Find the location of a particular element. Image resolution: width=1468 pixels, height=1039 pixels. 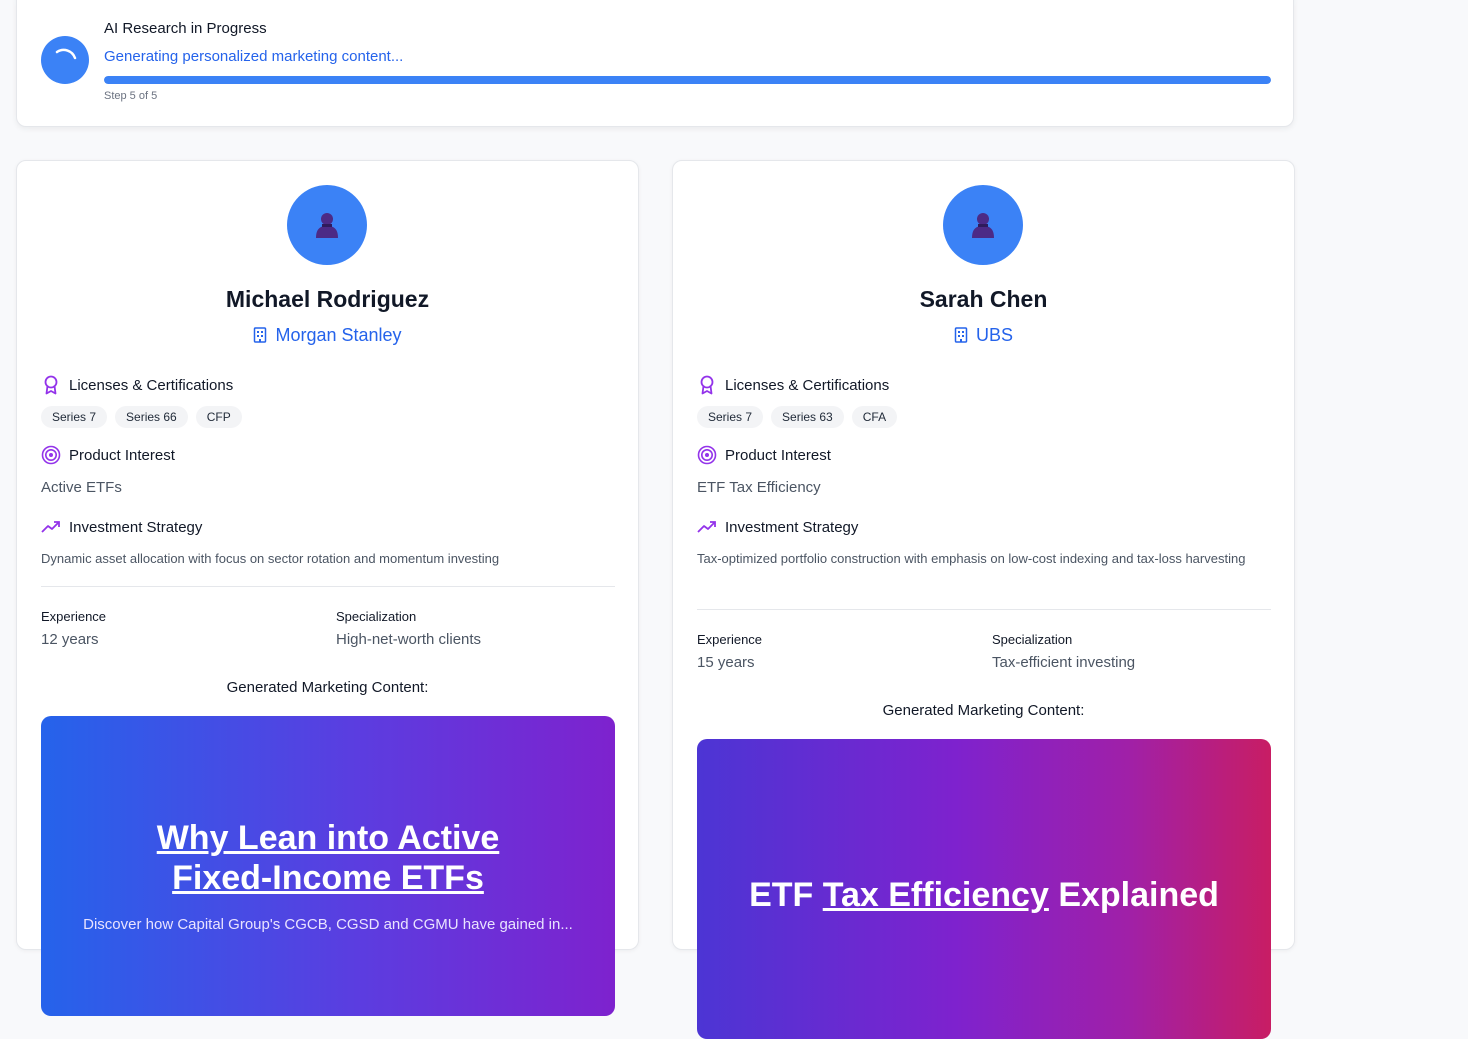

experience-value: 15 years is located at coordinates (726, 662).